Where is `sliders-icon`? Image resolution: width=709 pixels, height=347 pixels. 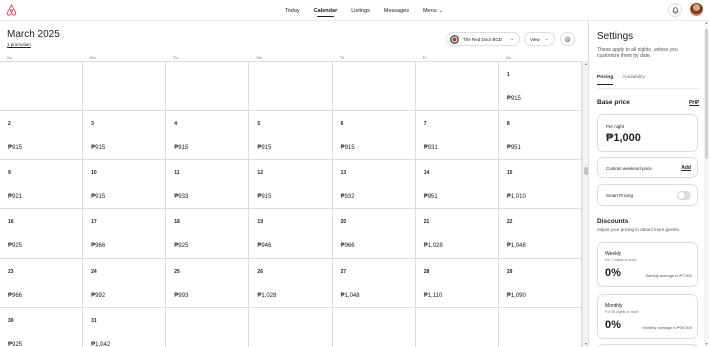 sliders-icon is located at coordinates (567, 39).